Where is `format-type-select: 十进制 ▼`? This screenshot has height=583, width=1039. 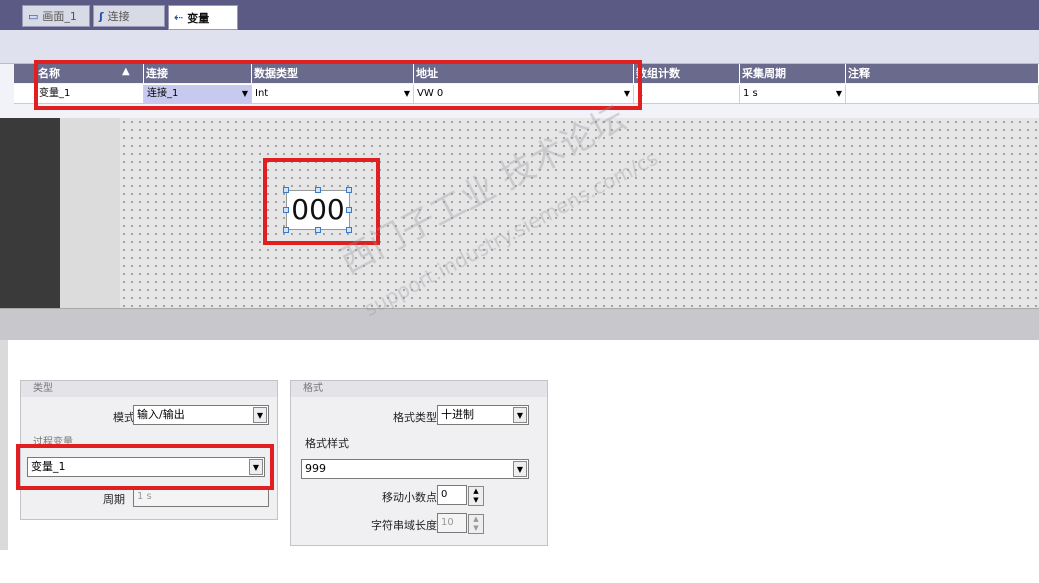
format-type-select: 十进制 ▼ is located at coordinates (483, 415).